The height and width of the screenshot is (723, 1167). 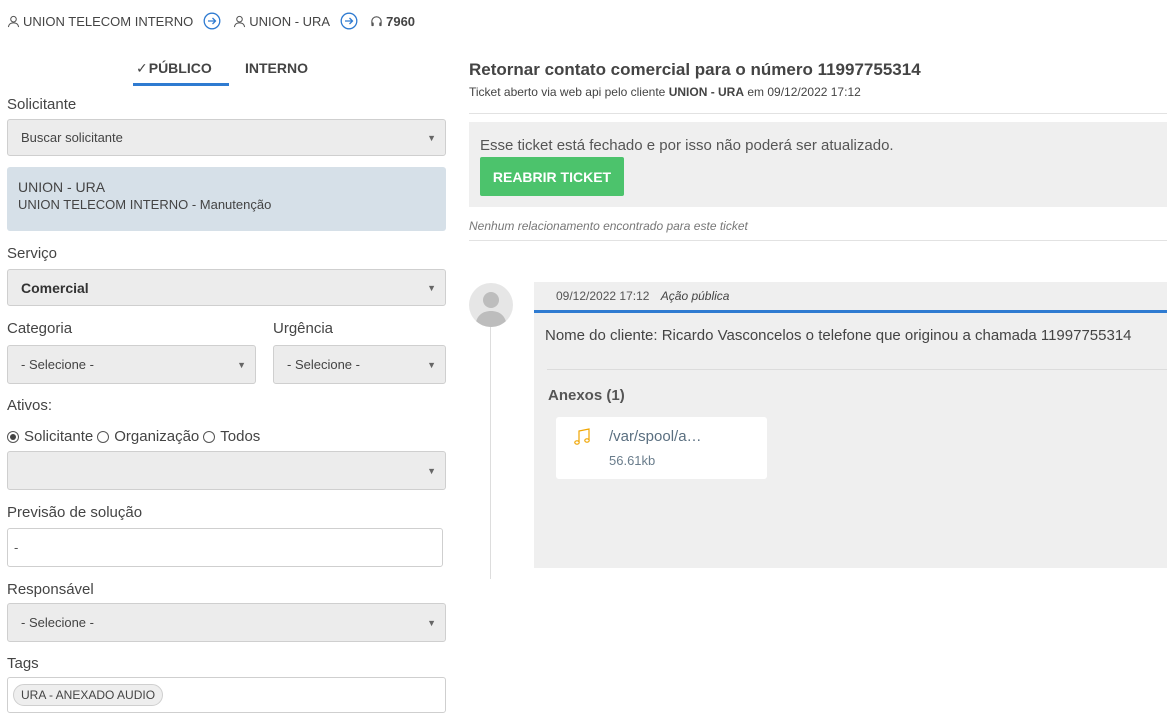 I want to click on subtitle-suffix: em 09/12/2022 17:12, so click(x=804, y=92).